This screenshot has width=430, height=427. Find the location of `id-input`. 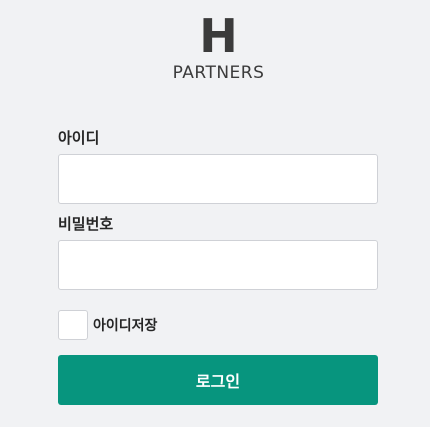

id-input is located at coordinates (218, 179).